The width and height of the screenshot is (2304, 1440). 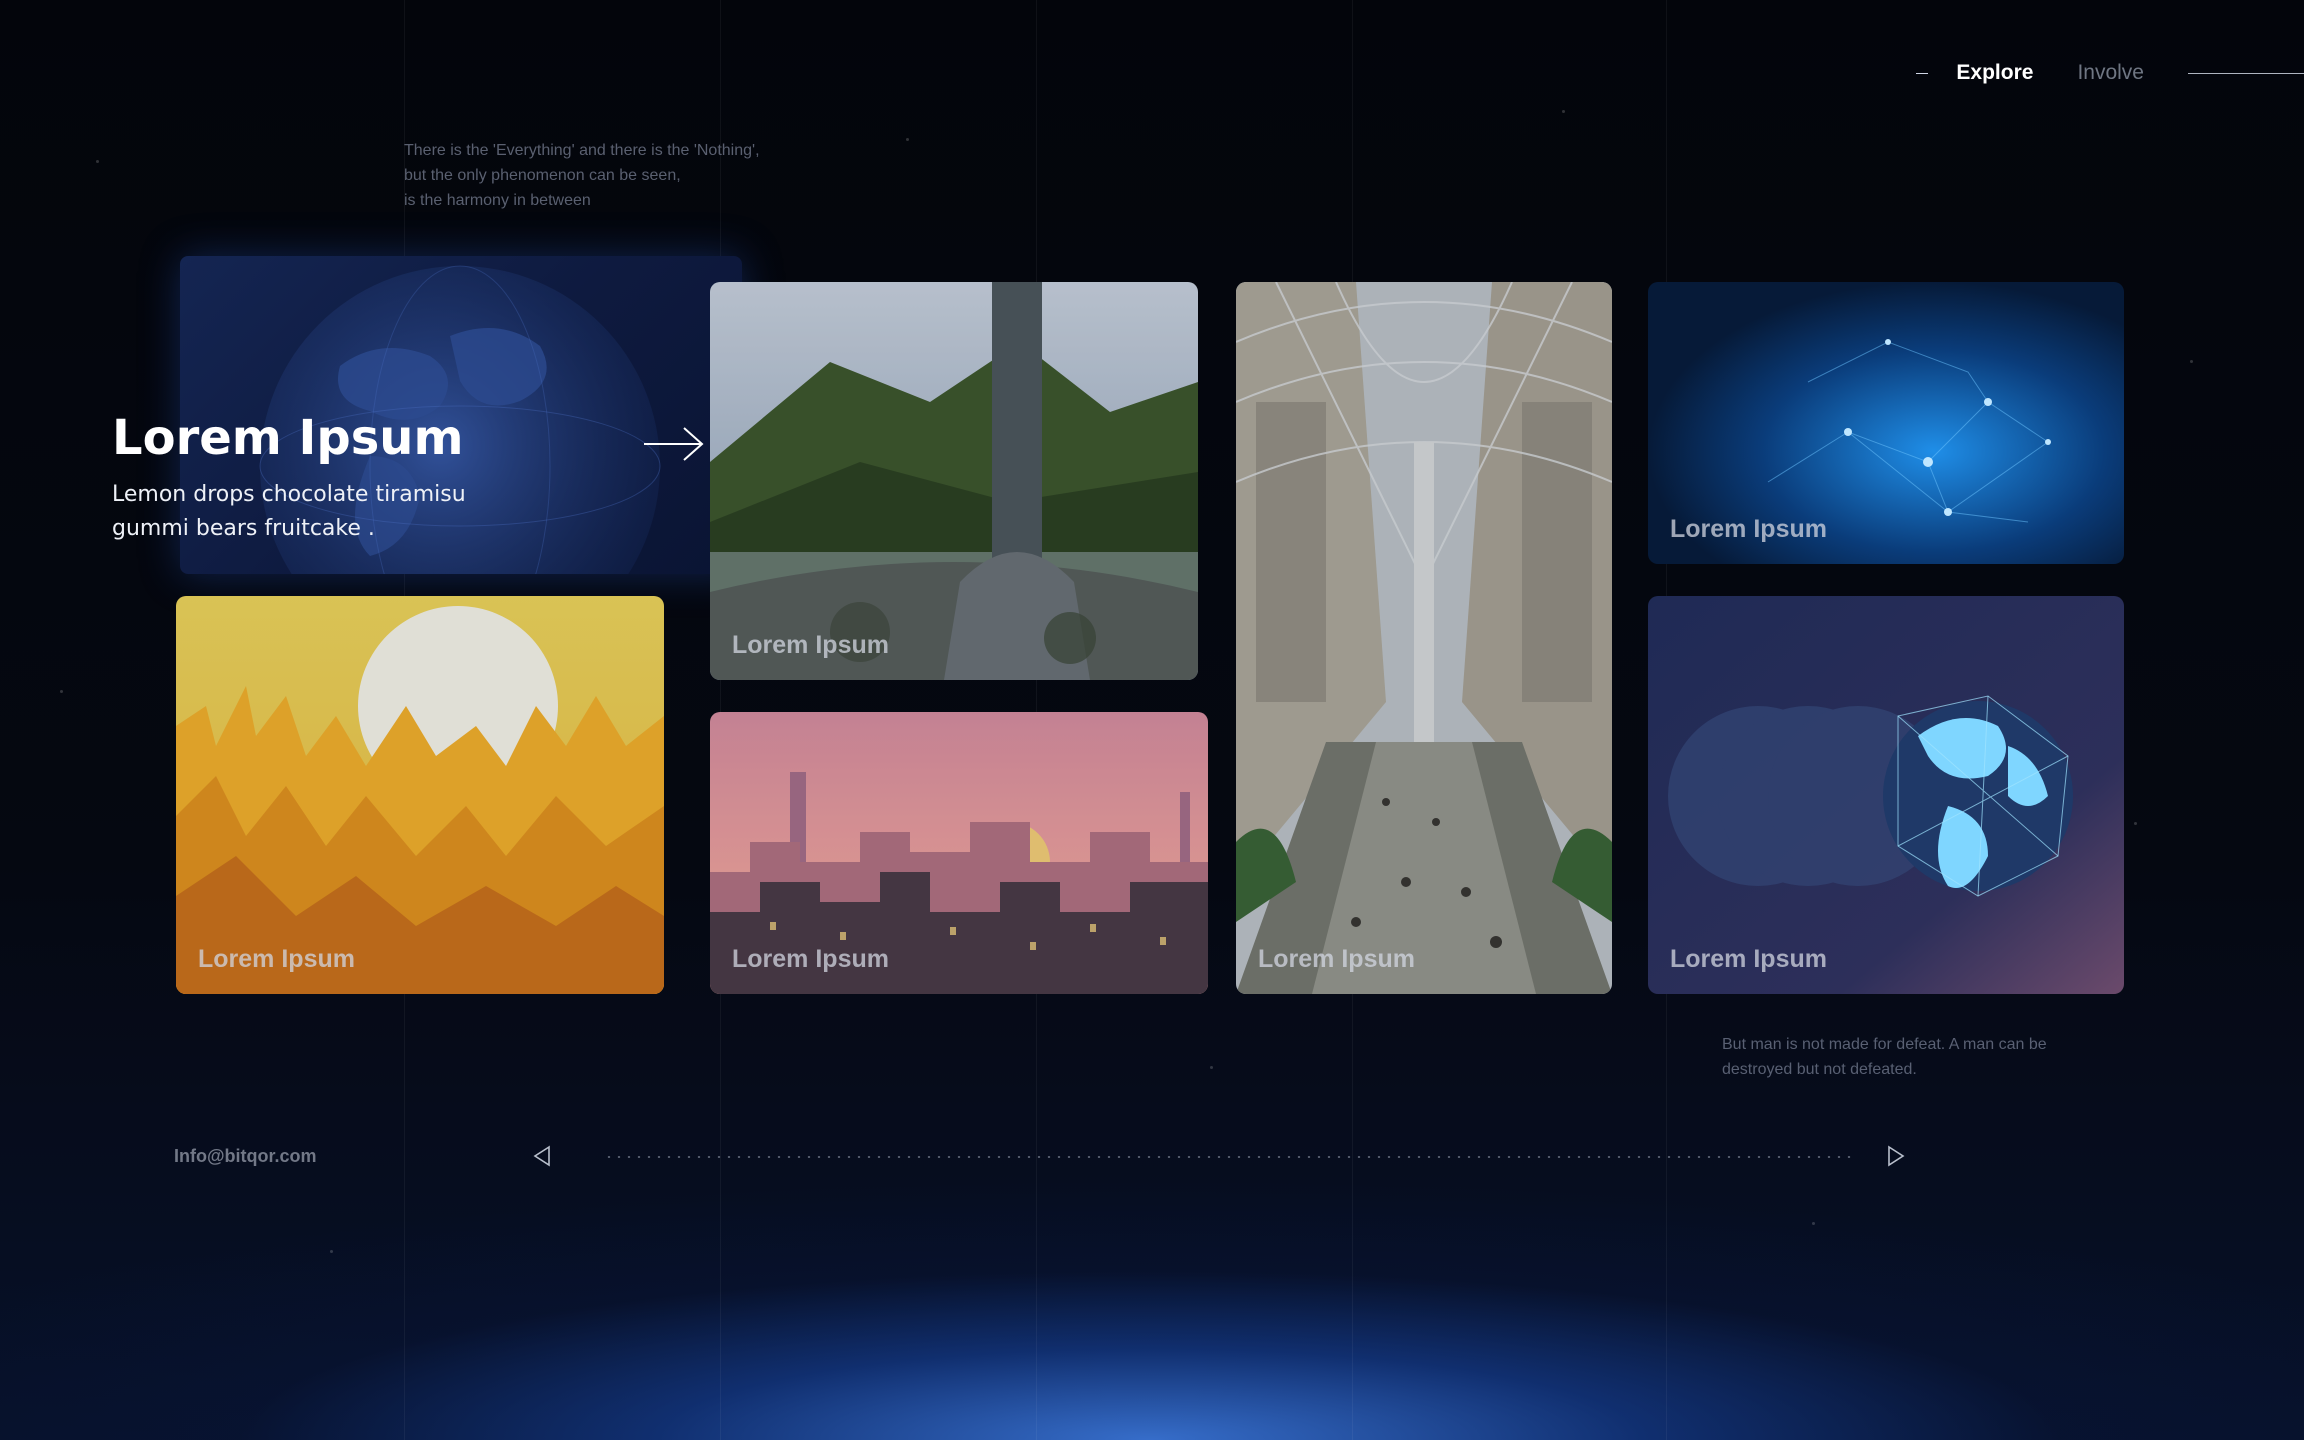 I want to click on nav-dash, so click(x=1922, y=73).